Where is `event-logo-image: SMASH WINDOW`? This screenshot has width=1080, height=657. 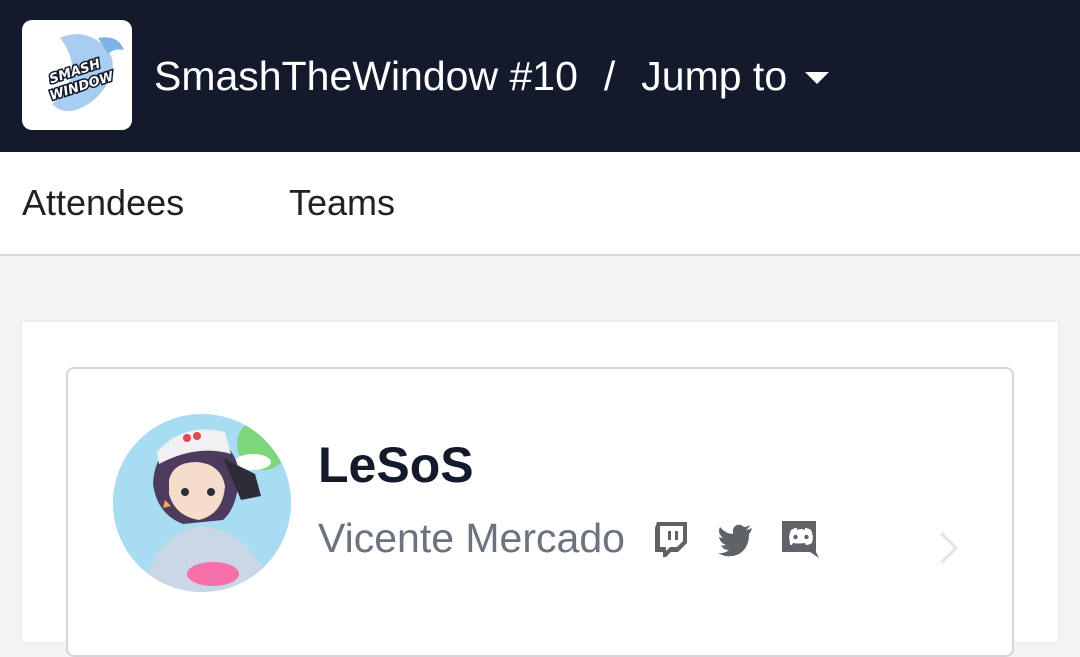 event-logo-image: SMASH WINDOW is located at coordinates (85, 73).